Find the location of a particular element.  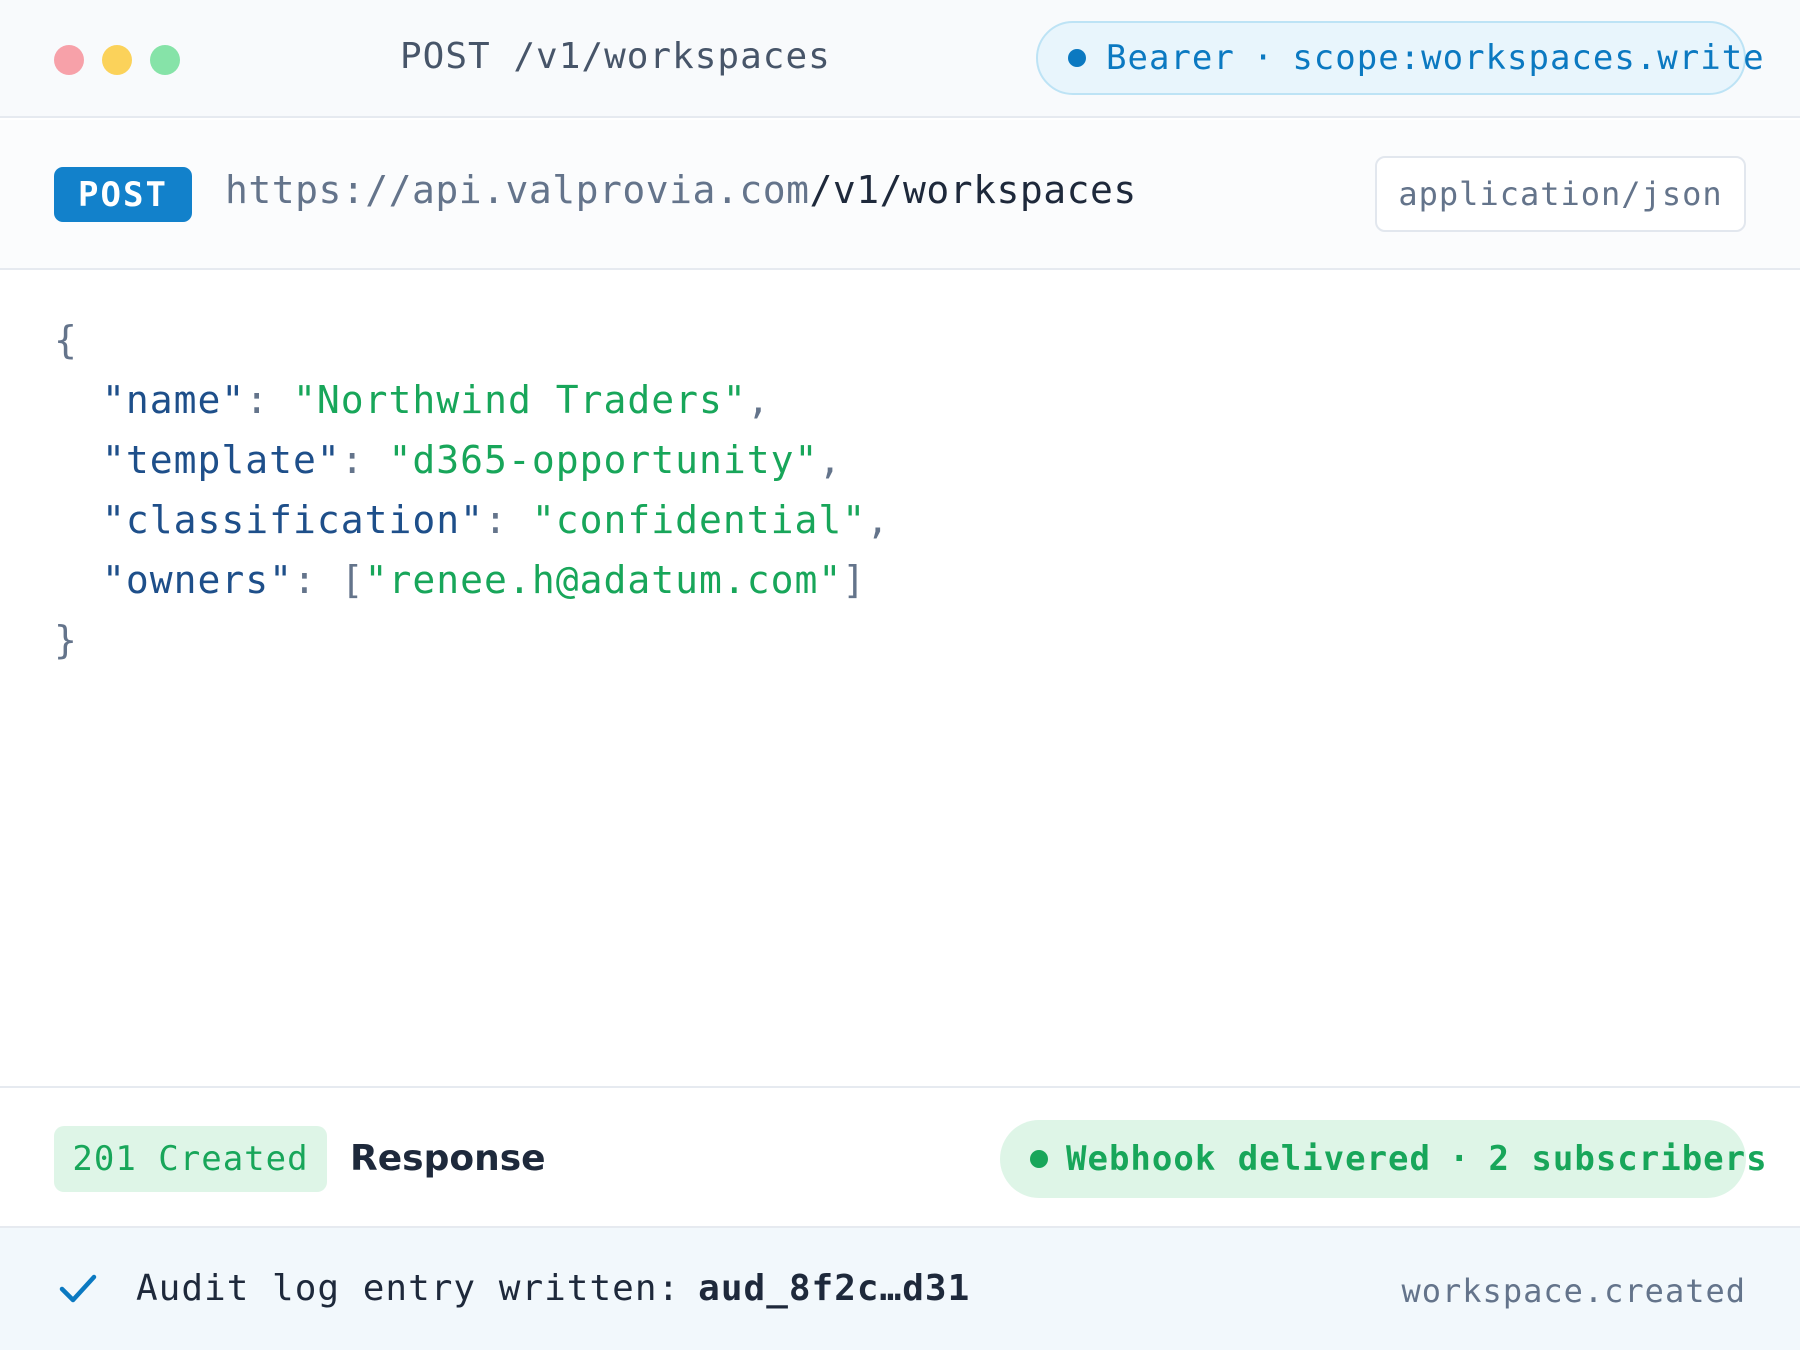

code-line: } is located at coordinates (472, 640).